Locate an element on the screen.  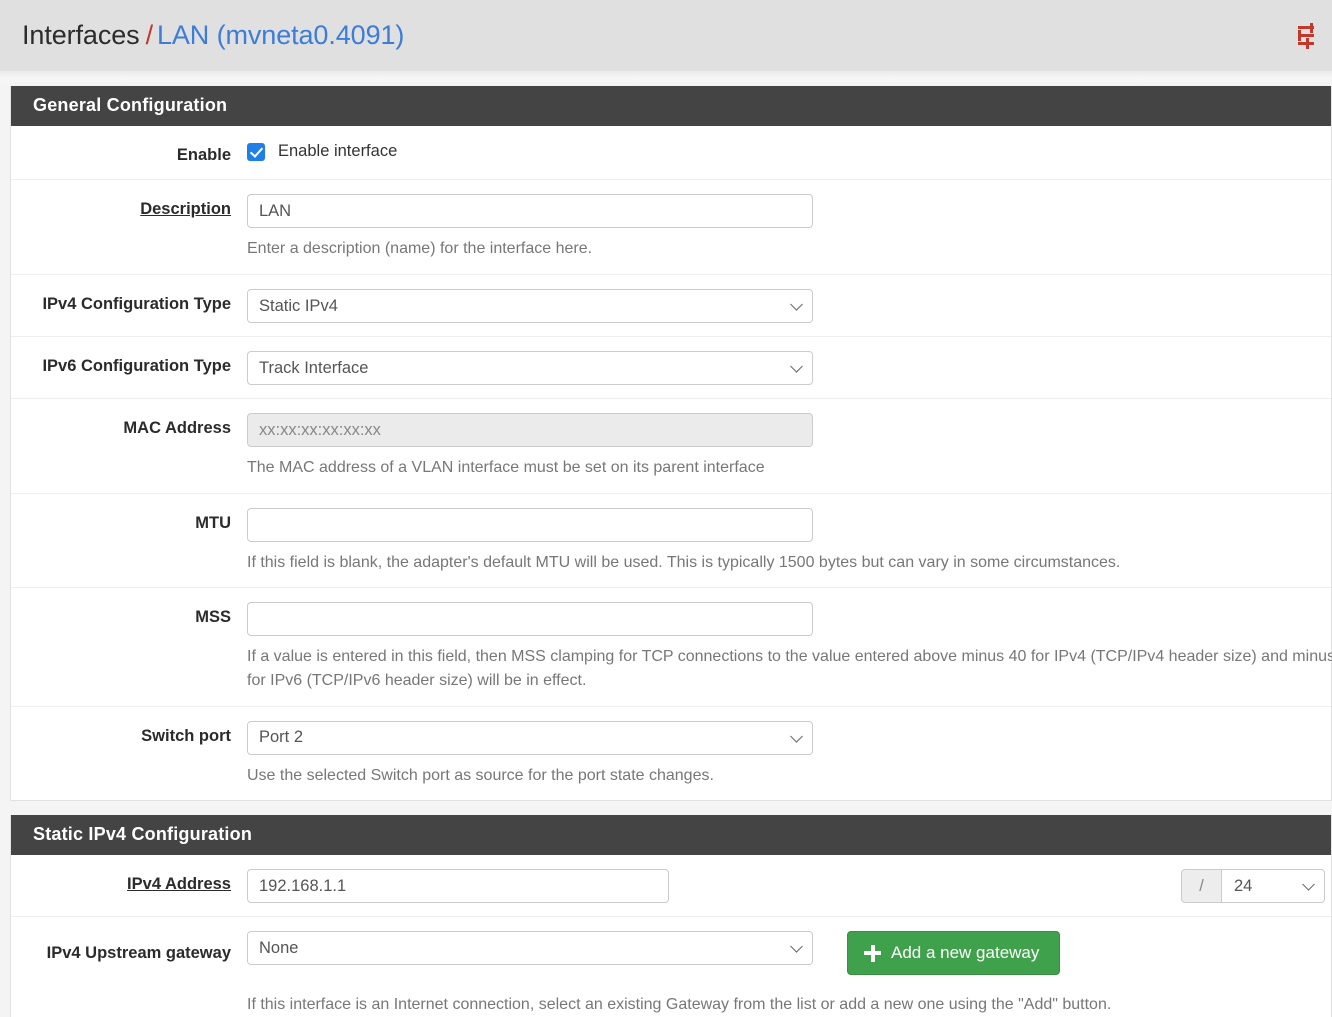
page-header: Interfaces / LAN (mvneta0.4091) is located at coordinates (666, 42).